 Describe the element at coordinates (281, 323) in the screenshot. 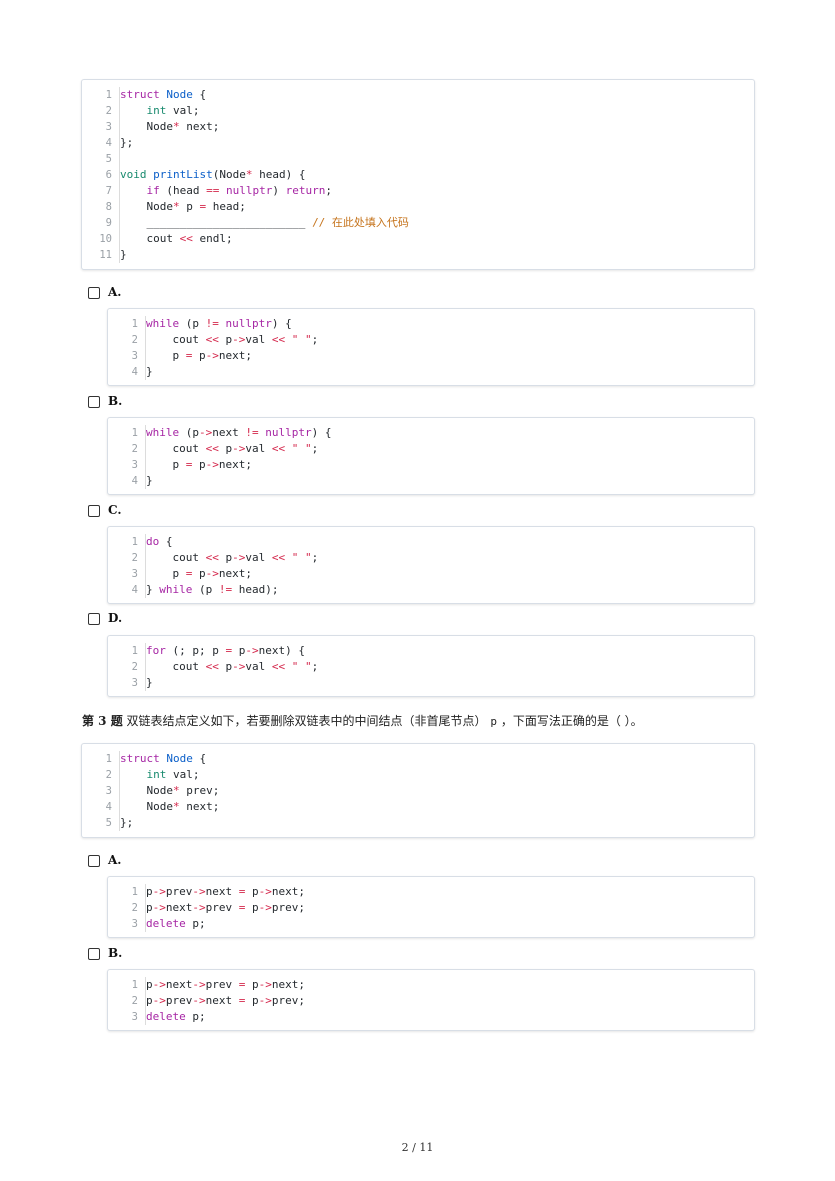

I see `code-token: ) {` at that location.